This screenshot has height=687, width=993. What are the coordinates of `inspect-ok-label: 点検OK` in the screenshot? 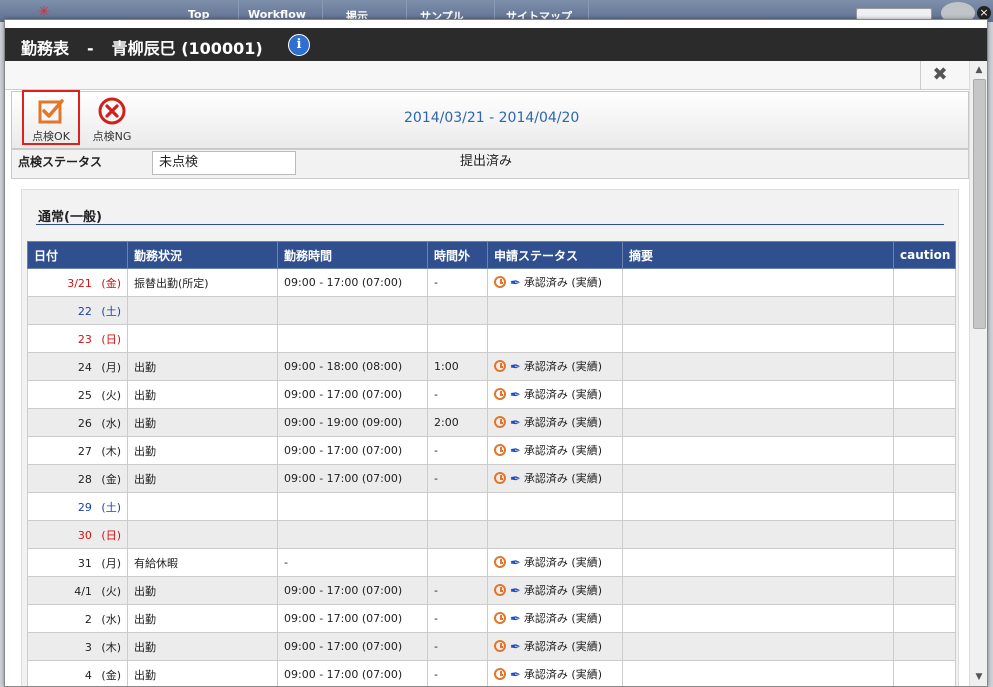 It's located at (51, 136).